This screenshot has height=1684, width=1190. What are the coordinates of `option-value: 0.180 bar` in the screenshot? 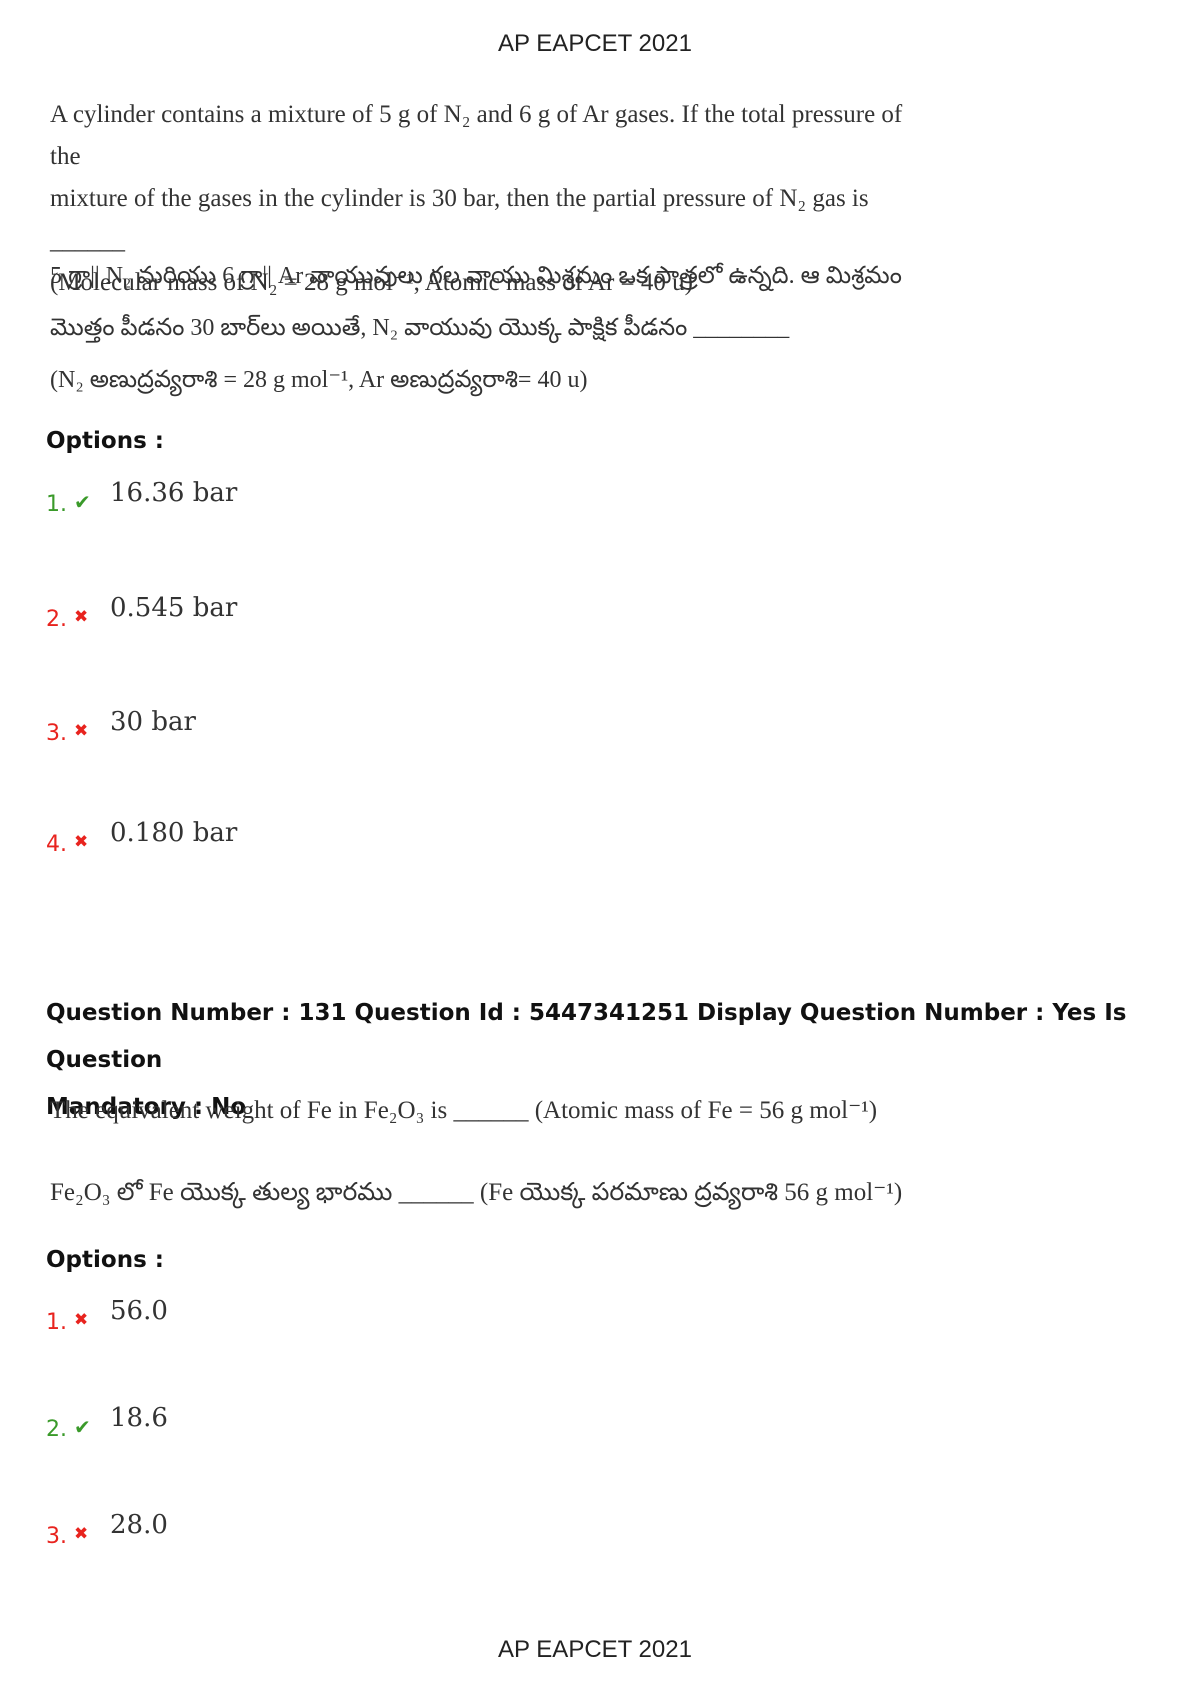 It's located at (174, 833).